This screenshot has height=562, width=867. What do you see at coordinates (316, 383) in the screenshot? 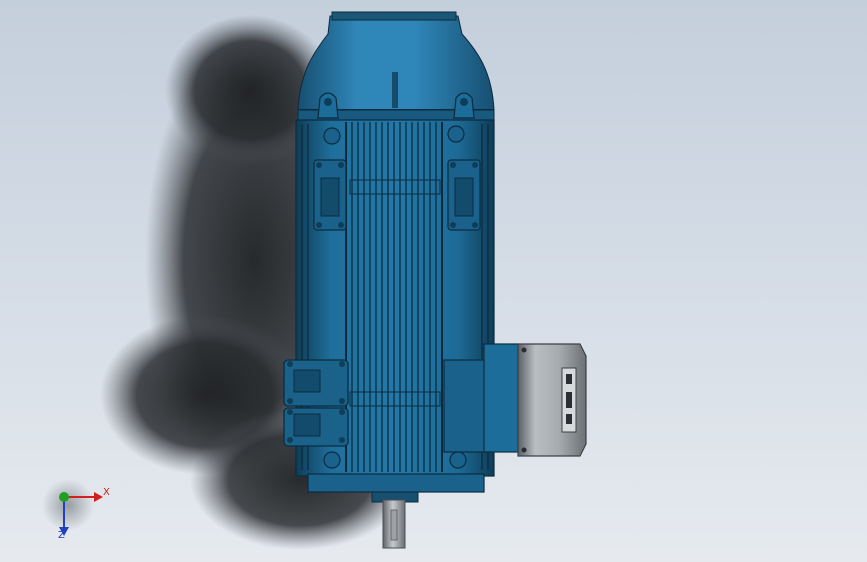
I see `aux-terminal-box-upper` at bounding box center [316, 383].